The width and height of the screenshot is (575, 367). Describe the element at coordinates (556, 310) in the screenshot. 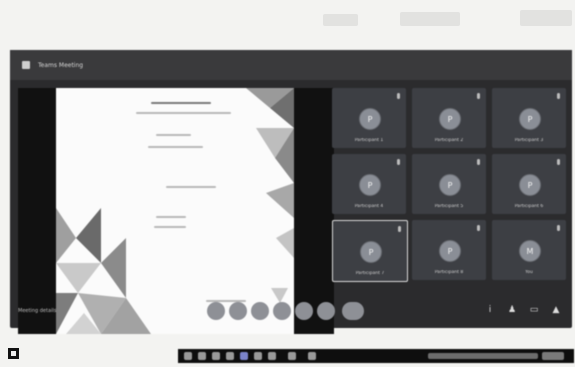

I see `activities-icon: ▲` at that location.